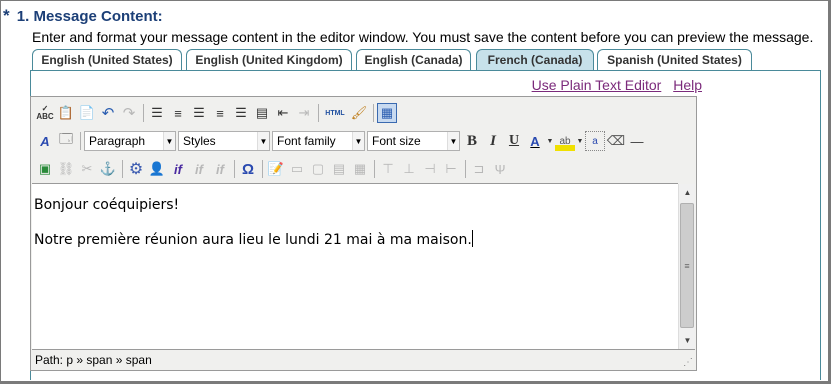 This screenshot has height=384, width=831. Describe the element at coordinates (87, 169) in the screenshot. I see `unlink-icon: ✂` at that location.